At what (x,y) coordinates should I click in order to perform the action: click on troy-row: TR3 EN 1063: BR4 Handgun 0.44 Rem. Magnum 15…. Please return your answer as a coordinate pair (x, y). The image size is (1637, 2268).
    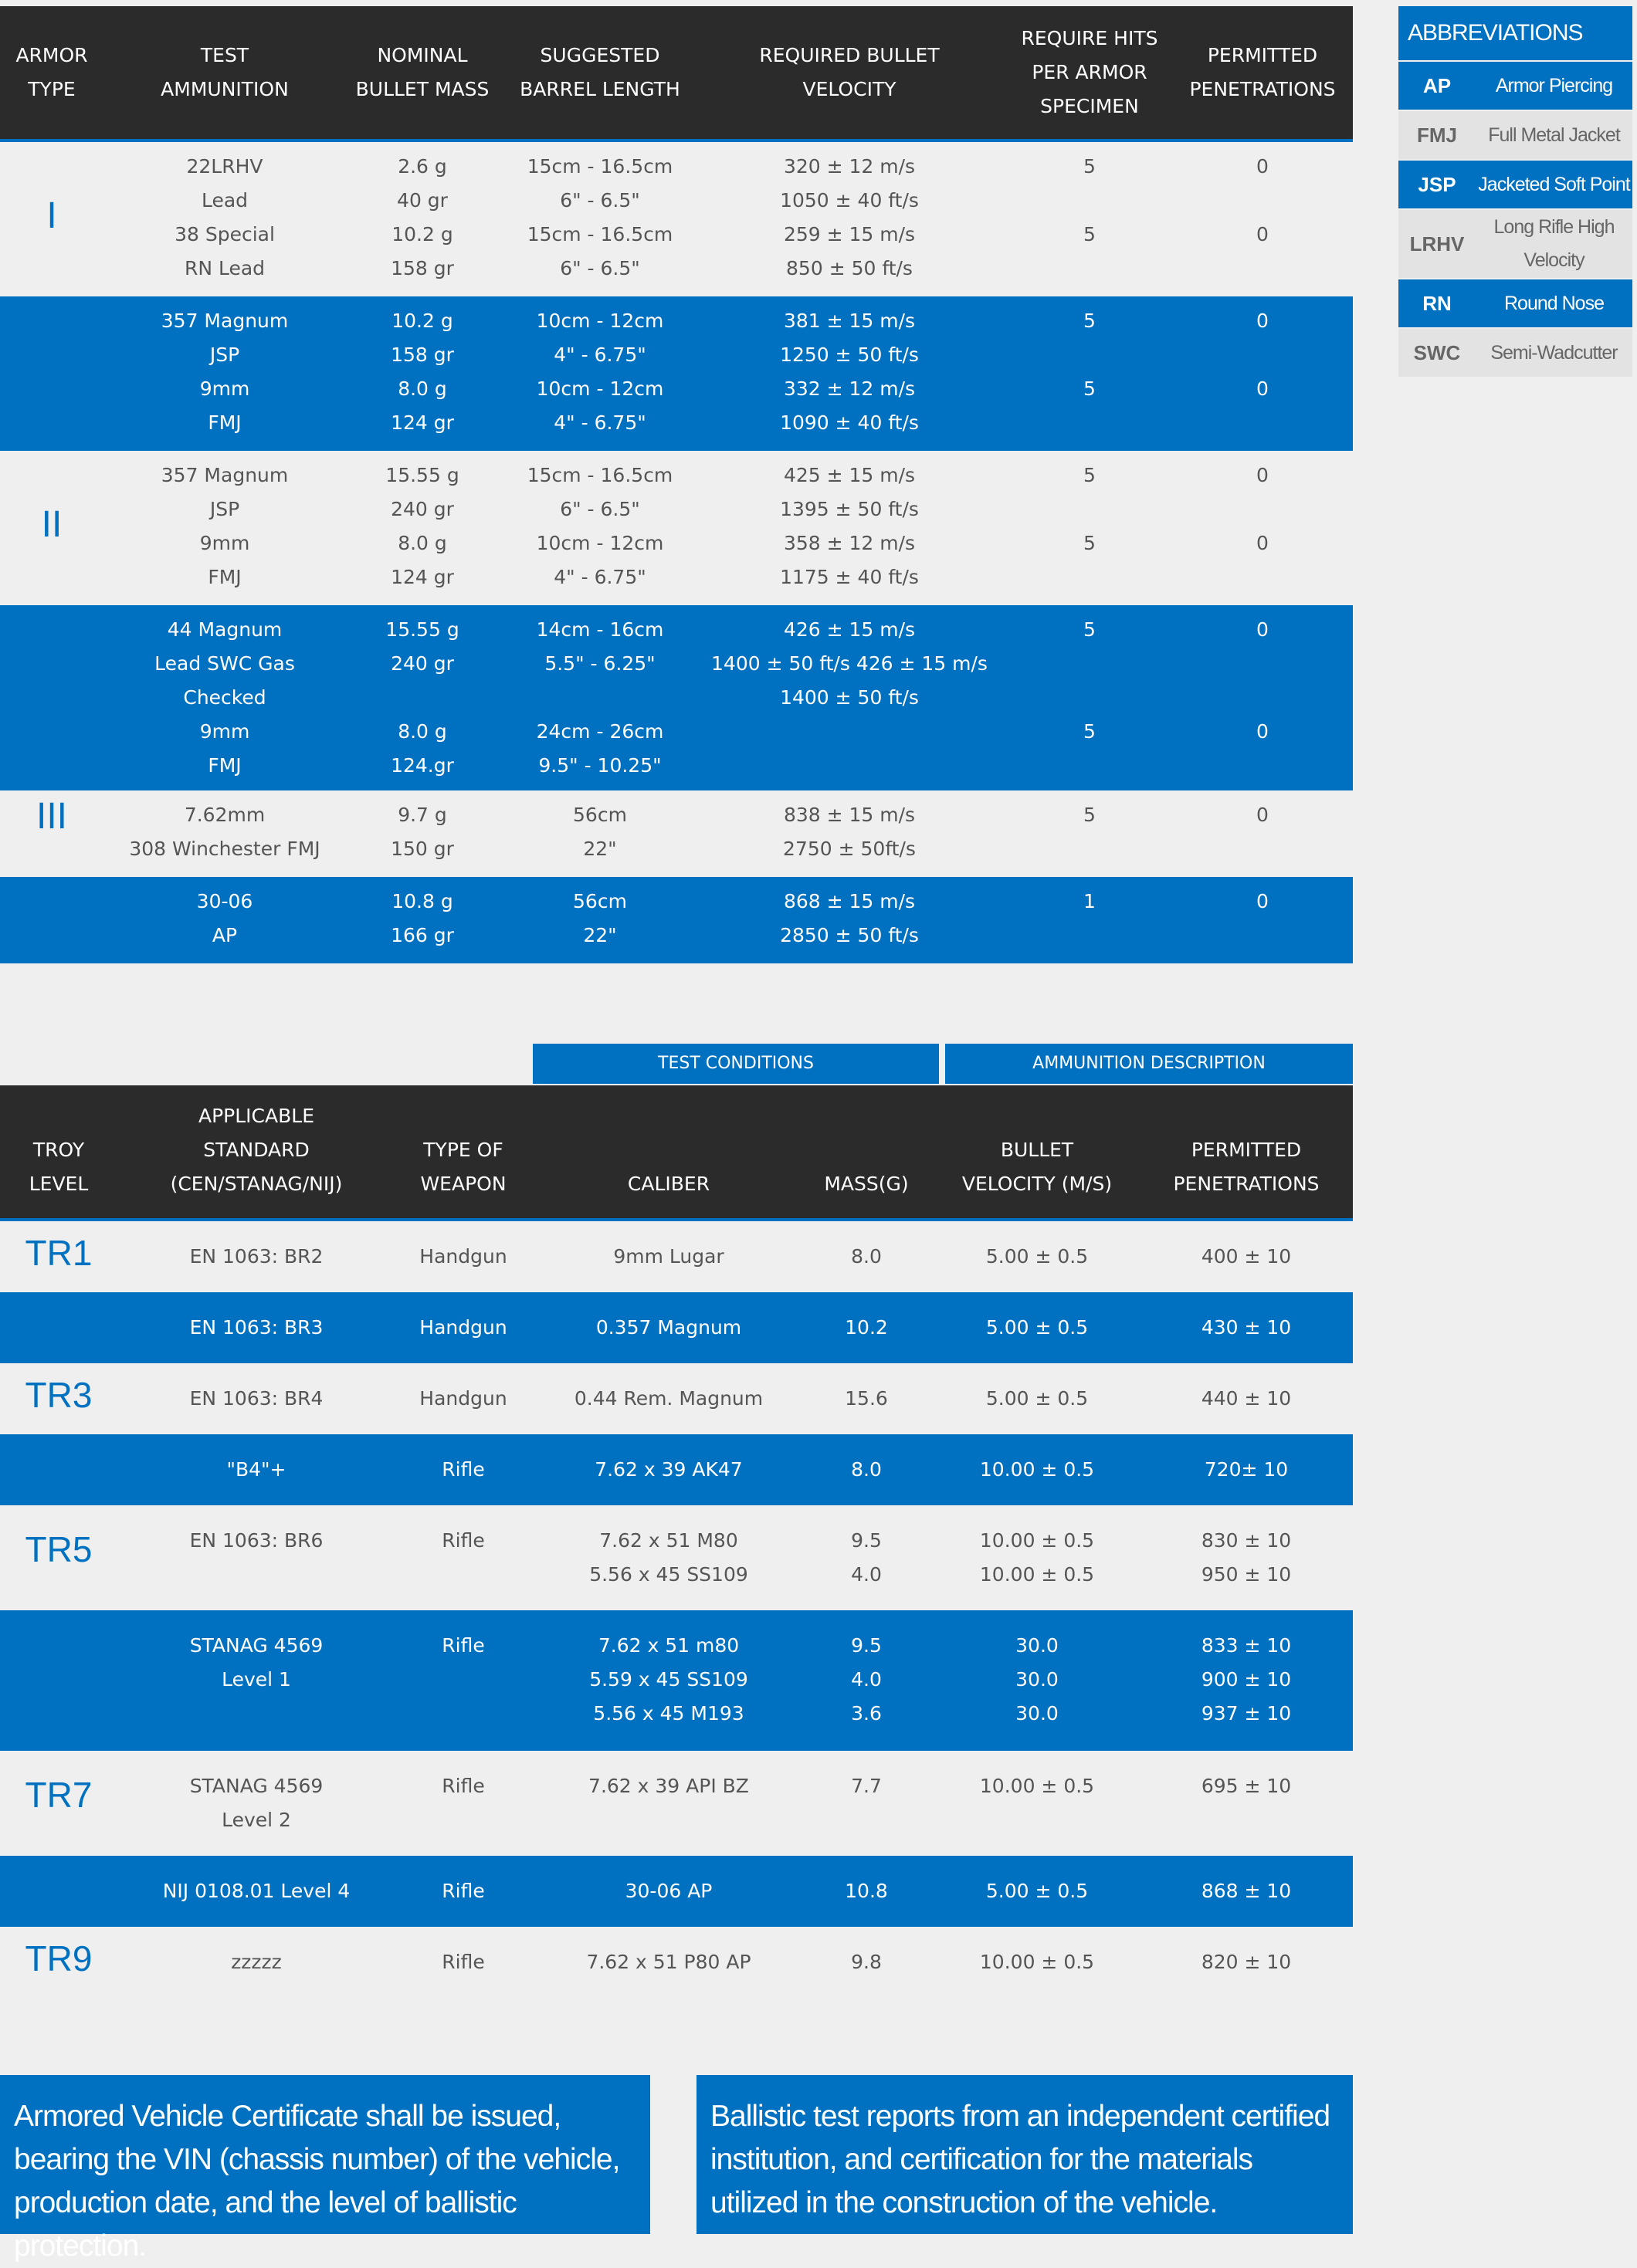
    Looking at the image, I should click on (676, 1398).